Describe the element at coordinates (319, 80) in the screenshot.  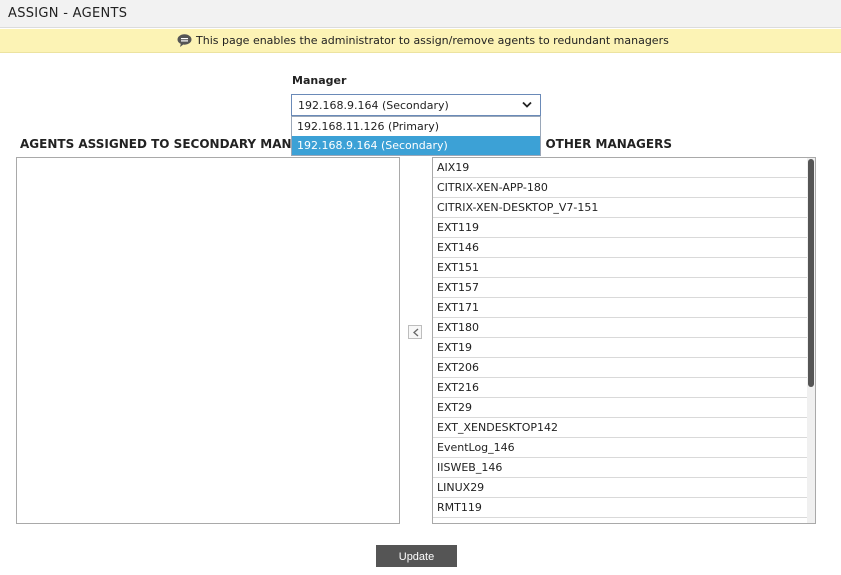
I see `manager-label: Manager` at that location.